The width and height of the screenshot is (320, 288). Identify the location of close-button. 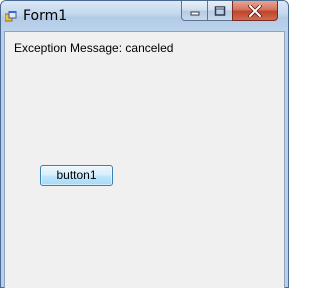
(255, 11).